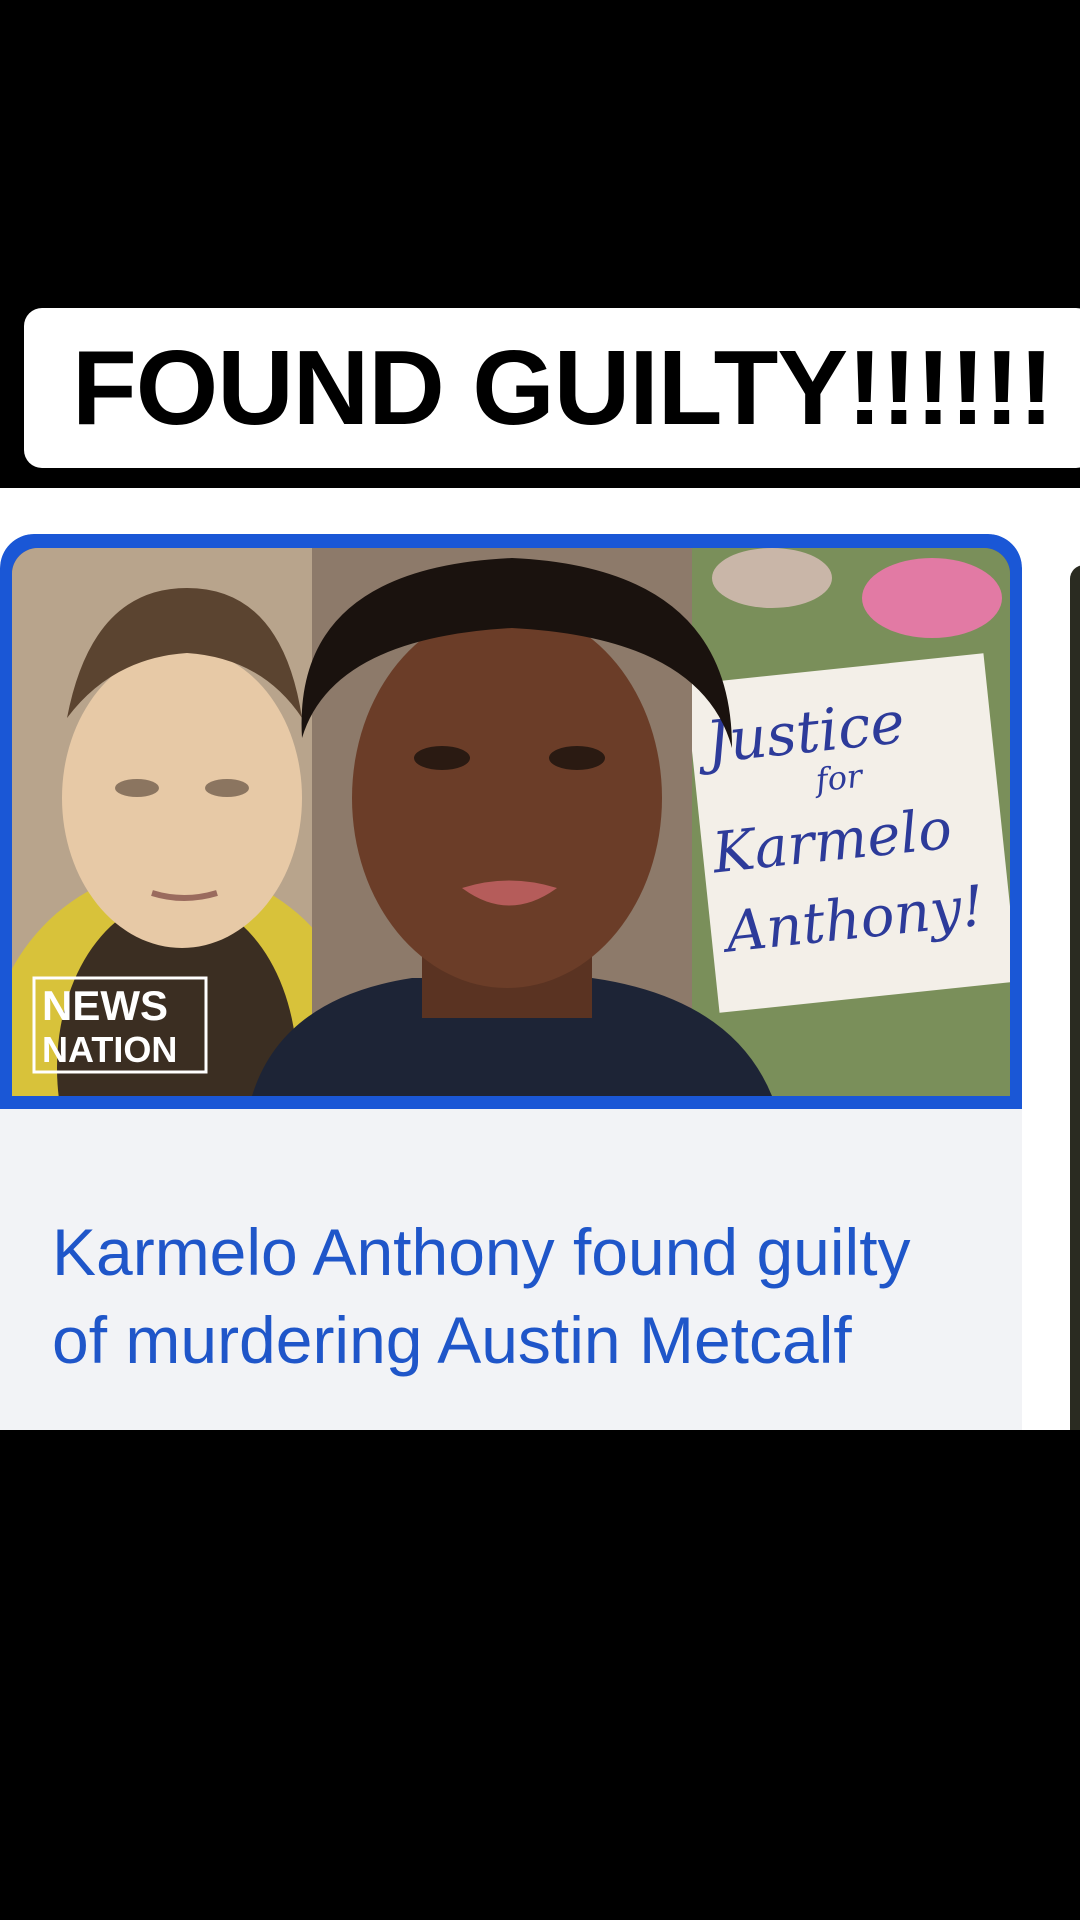  I want to click on protest-sign-photo: Justice for Karmelo Anthony!, so click(841, 822).